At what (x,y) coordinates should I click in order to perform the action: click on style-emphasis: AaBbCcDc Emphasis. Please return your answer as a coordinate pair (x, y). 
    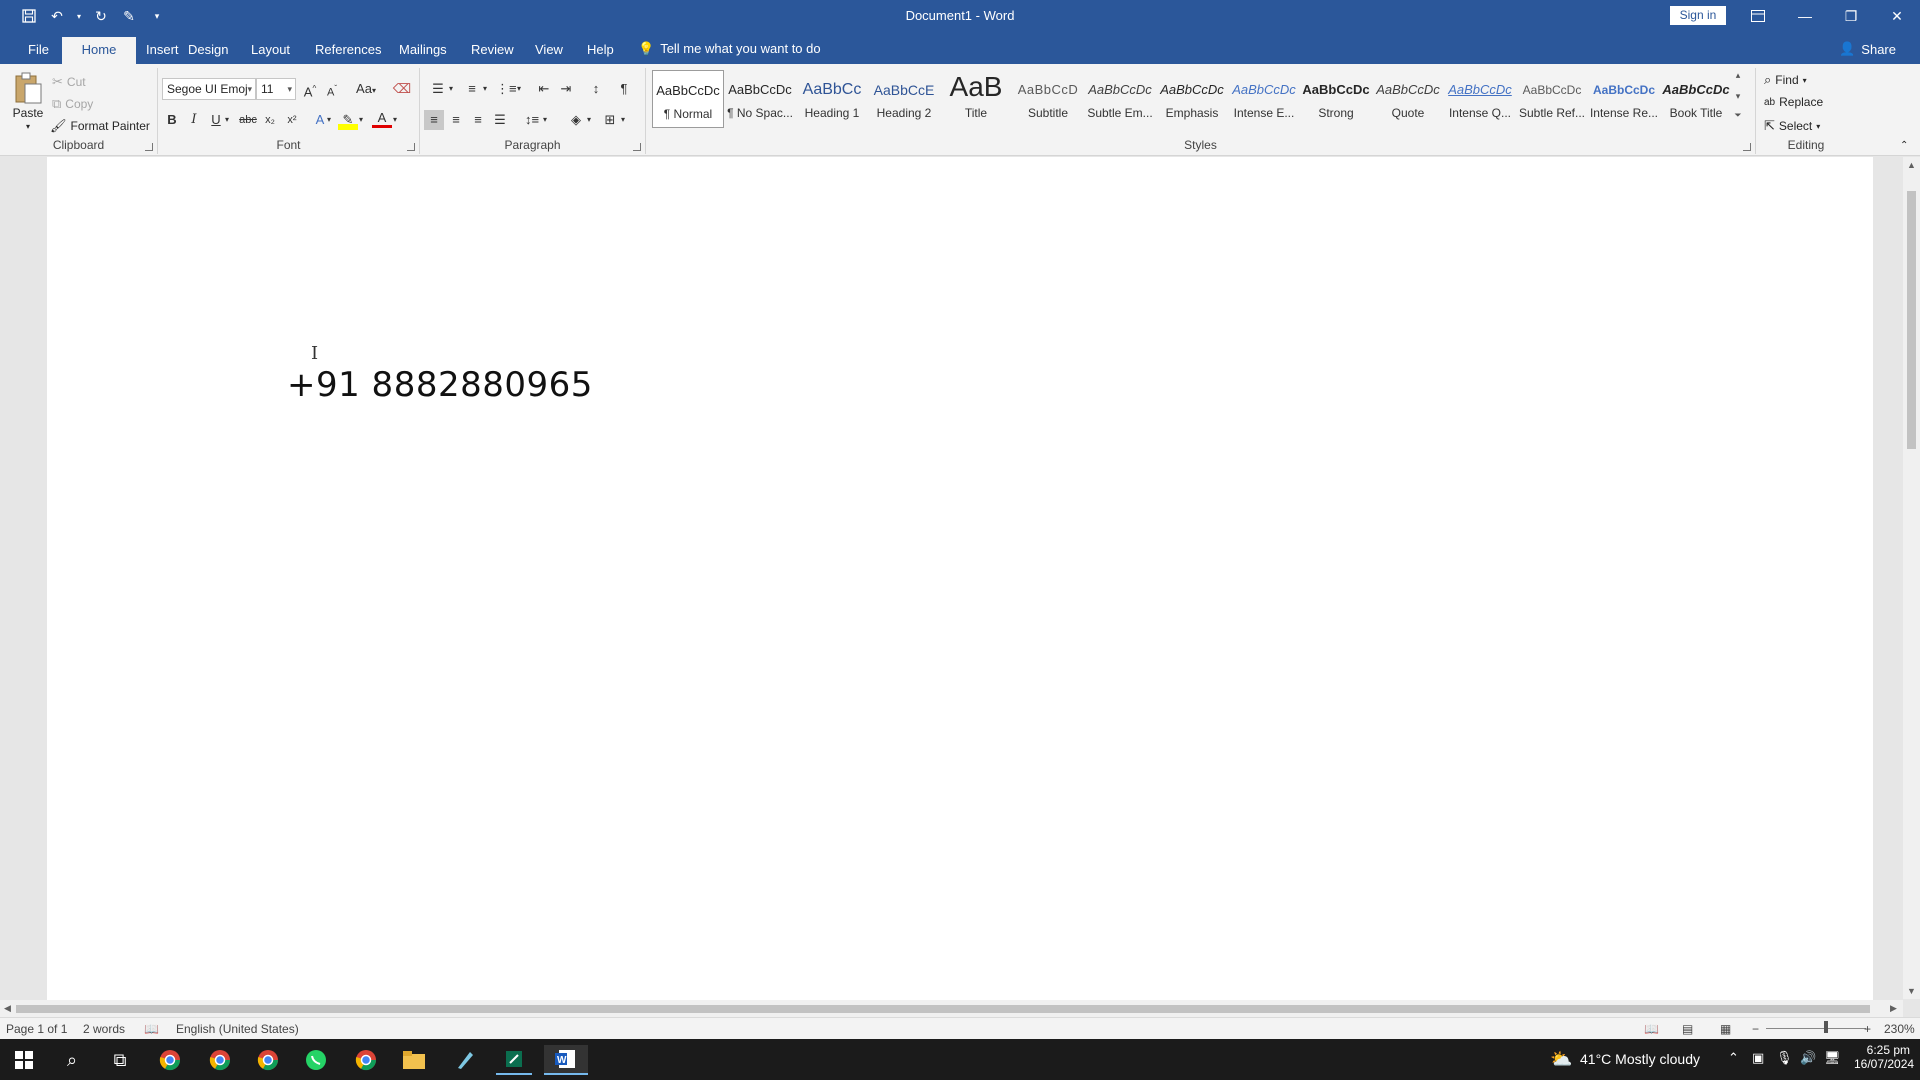
    Looking at the image, I should click on (1192, 99).